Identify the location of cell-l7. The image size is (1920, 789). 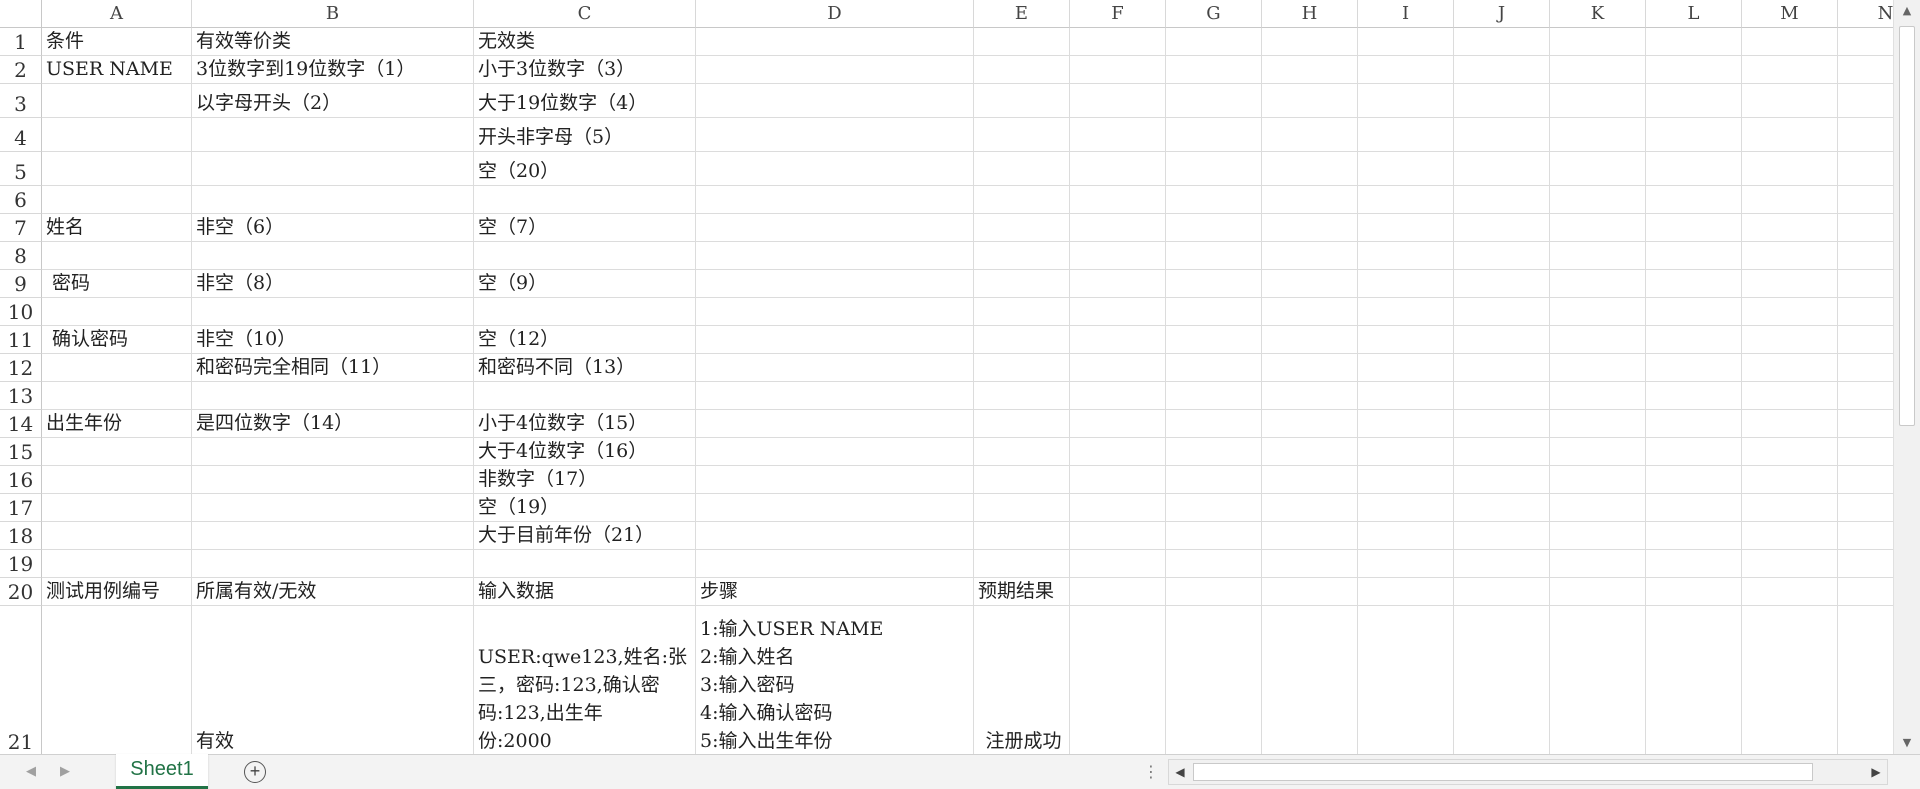
(1694, 228).